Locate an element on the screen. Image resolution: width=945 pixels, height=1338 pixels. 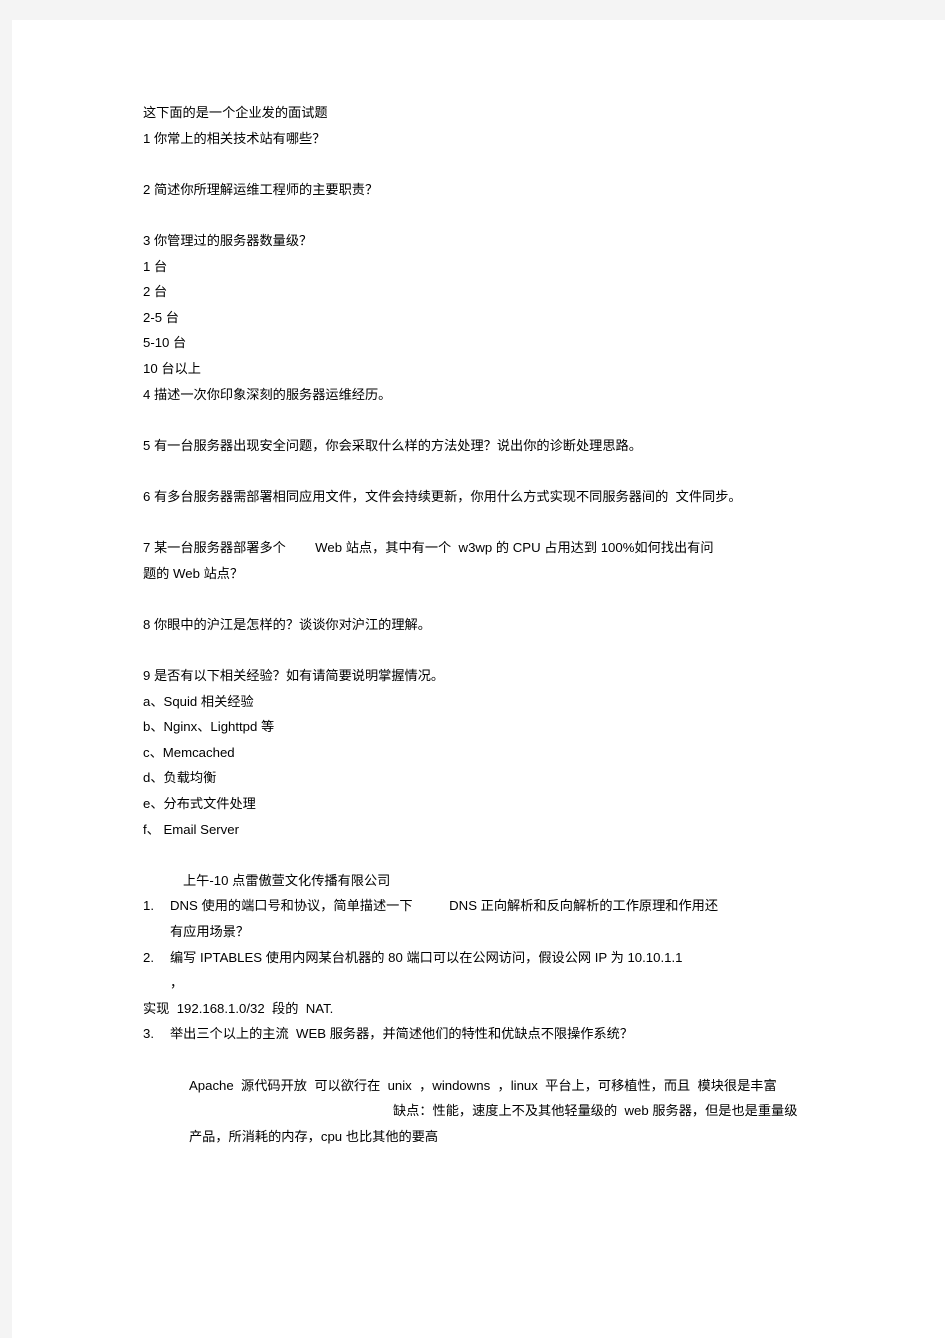
question-9-option: f、 Email Server is located at coordinates (191, 829).